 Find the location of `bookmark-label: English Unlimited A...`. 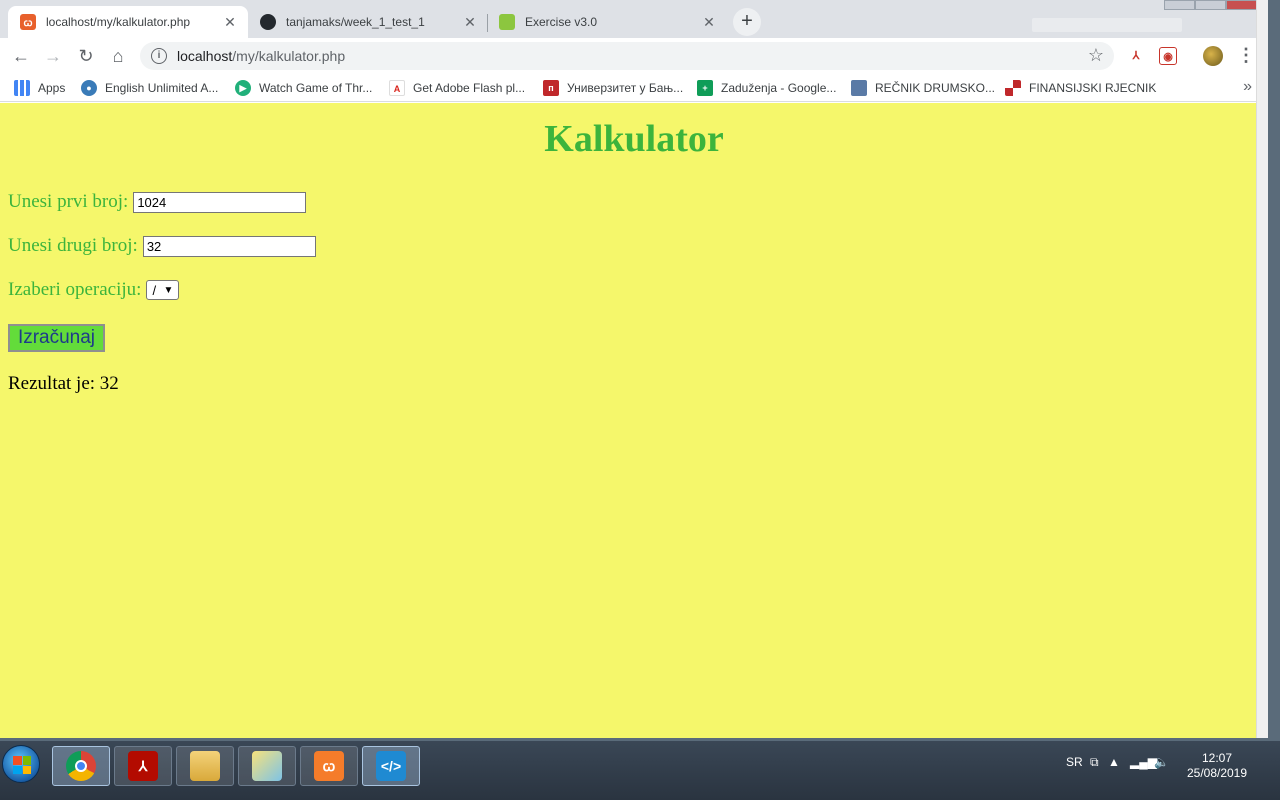

bookmark-label: English Unlimited A... is located at coordinates (162, 88).